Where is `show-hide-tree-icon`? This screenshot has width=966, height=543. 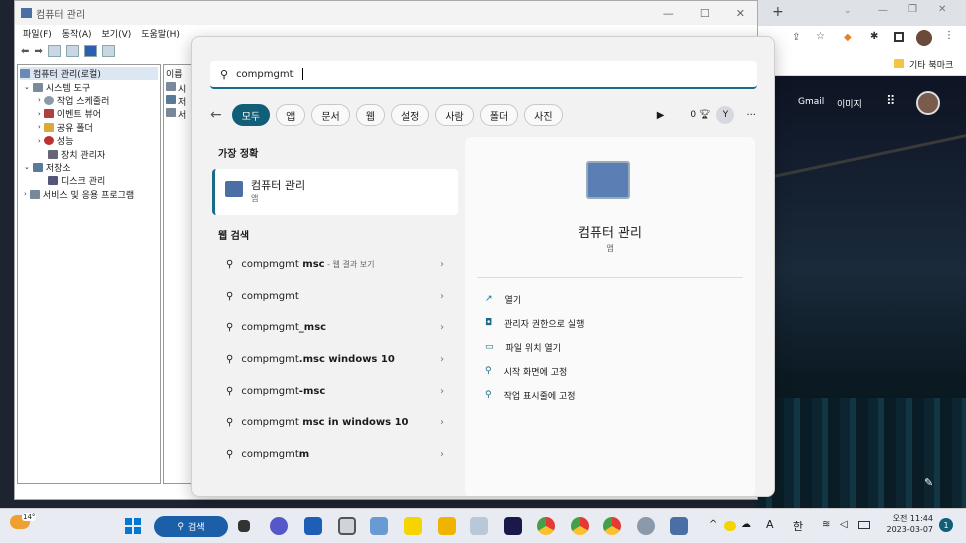 show-hide-tree-icon is located at coordinates (54, 51).